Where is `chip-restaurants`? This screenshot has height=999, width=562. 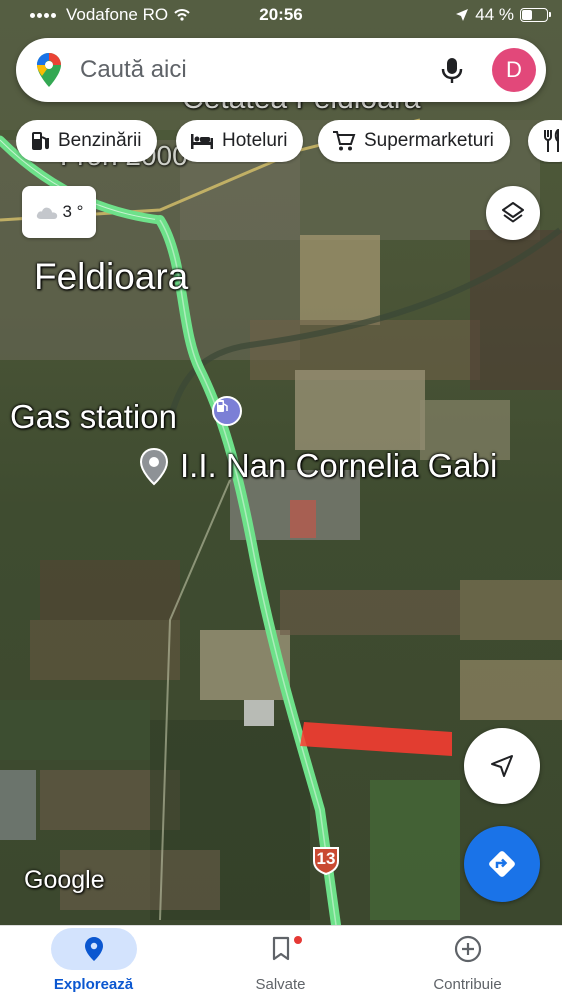
chip-restaurants is located at coordinates (545, 141).